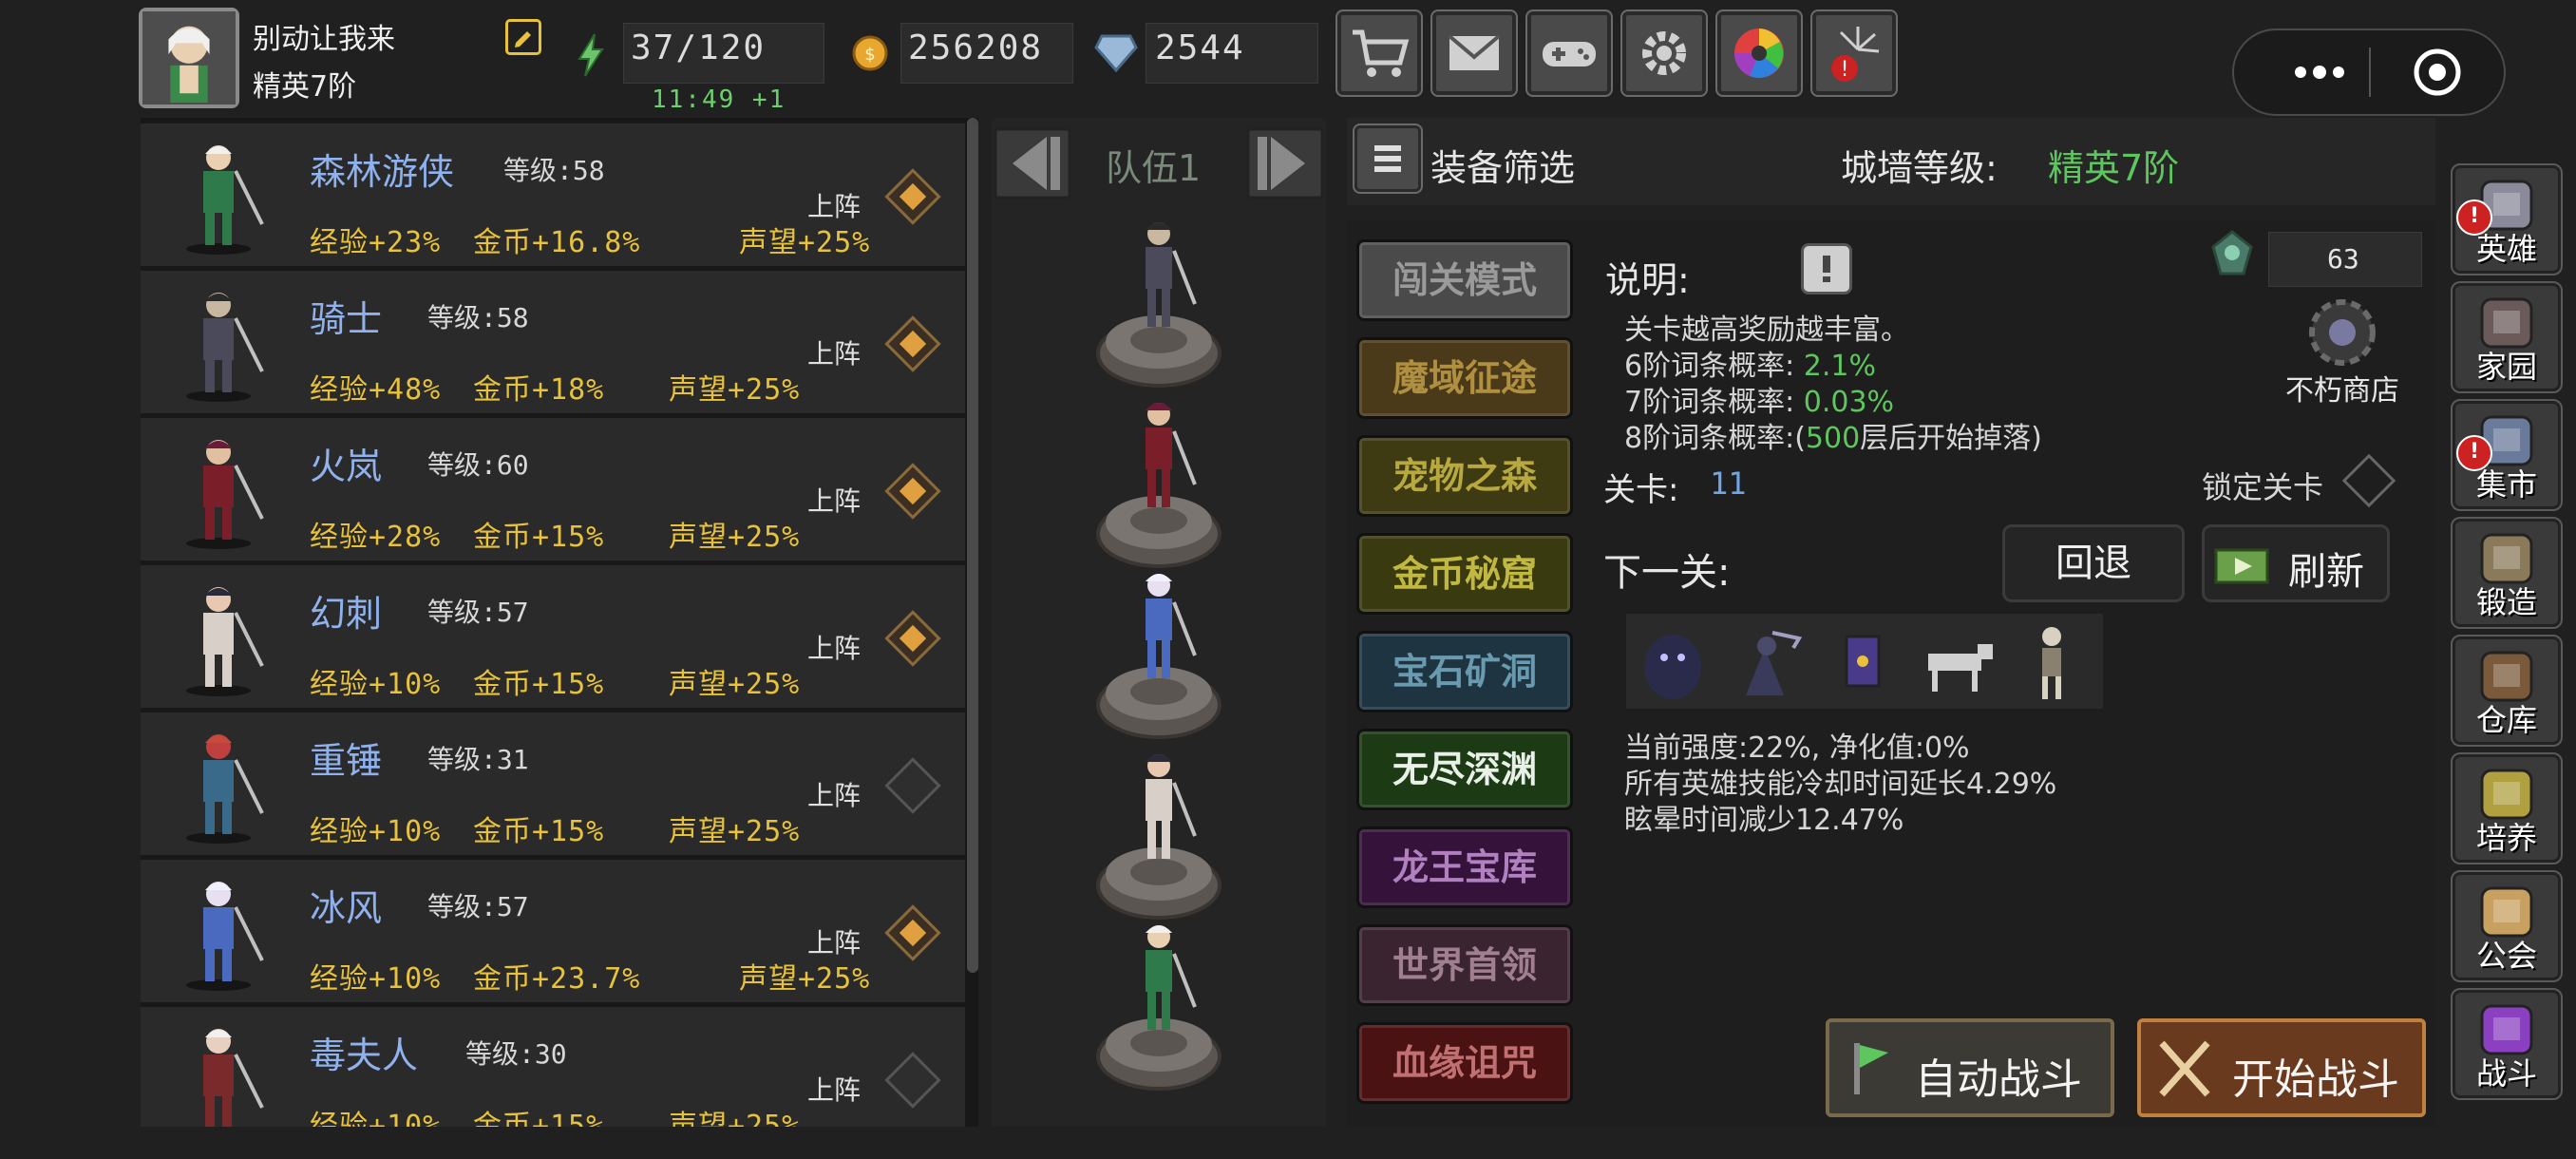  What do you see at coordinates (324, 39) in the screenshot?
I see `player-name: 别动让我来` at bounding box center [324, 39].